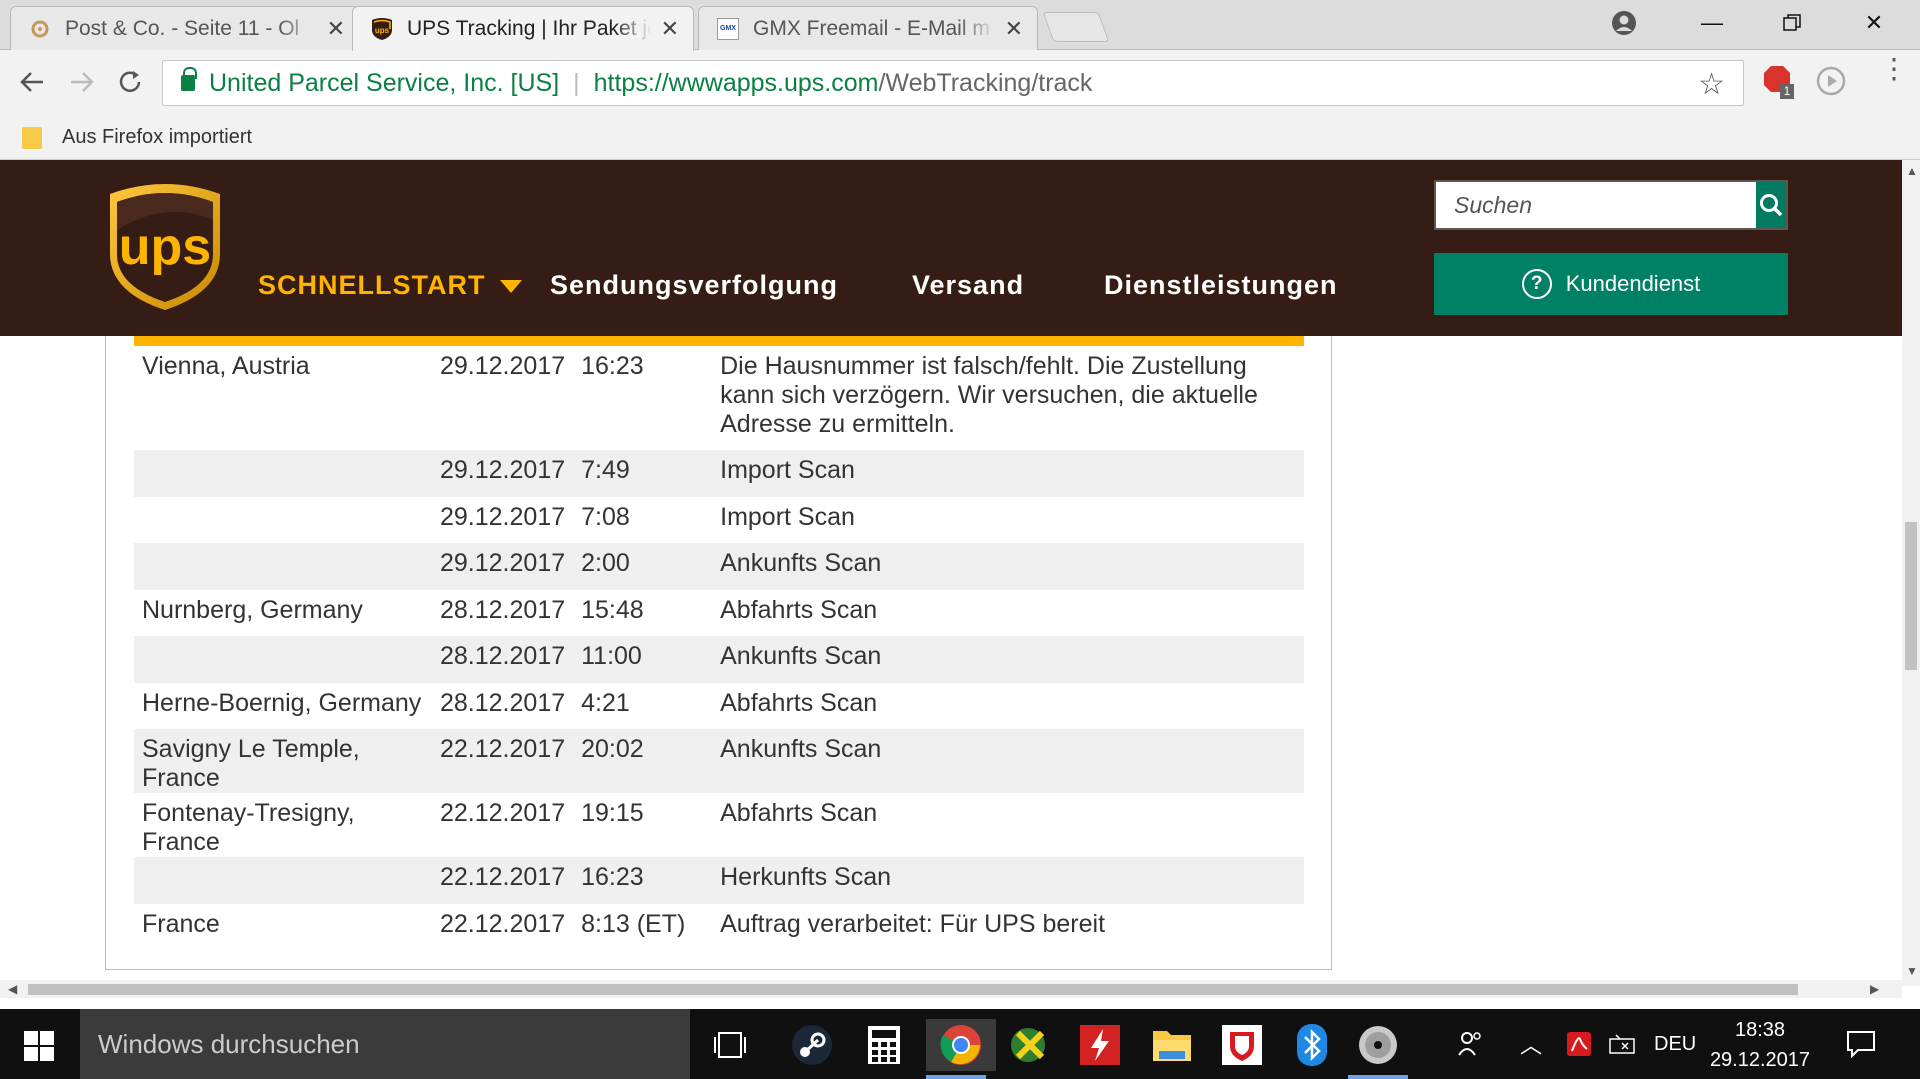  Describe the element at coordinates (157, 137) in the screenshot. I see `bookmark-folder-label: Aus Firefox importiert` at that location.